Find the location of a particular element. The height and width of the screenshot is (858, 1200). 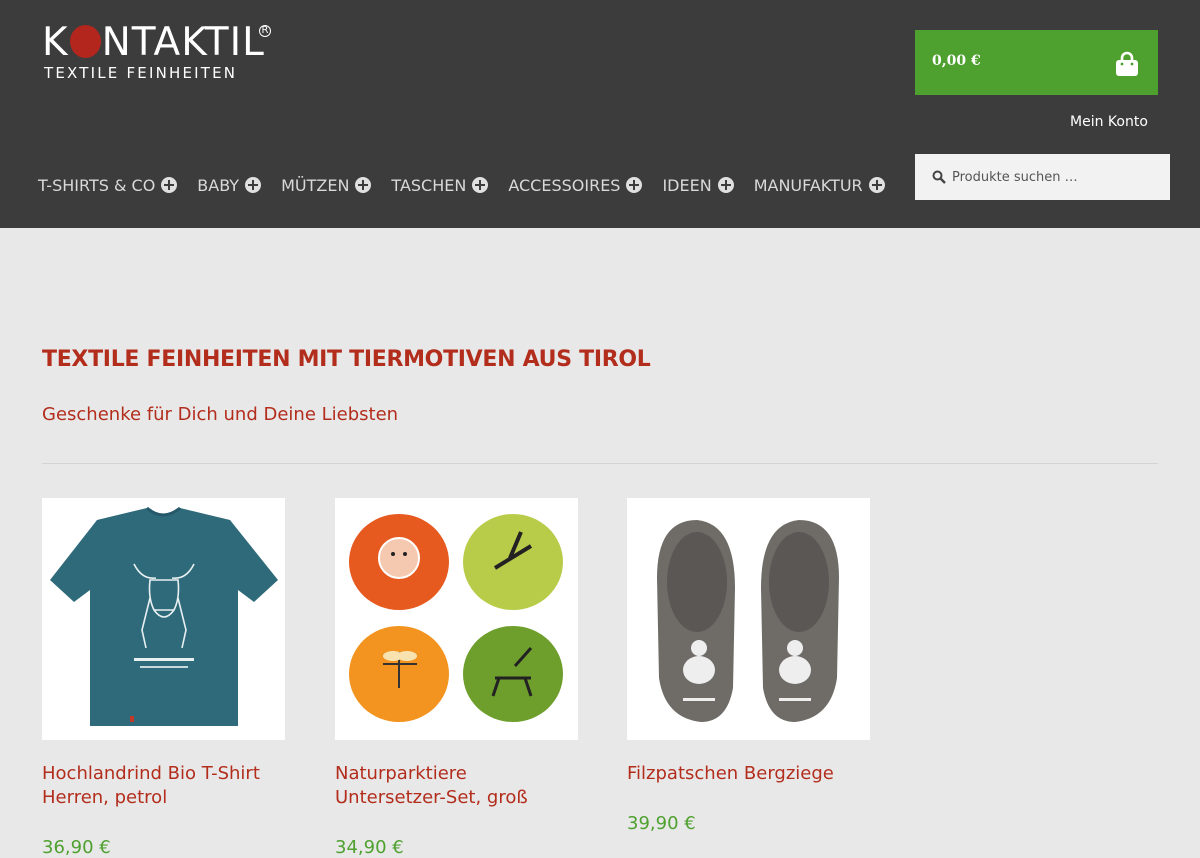

product-price: 34,90 € is located at coordinates (369, 847).